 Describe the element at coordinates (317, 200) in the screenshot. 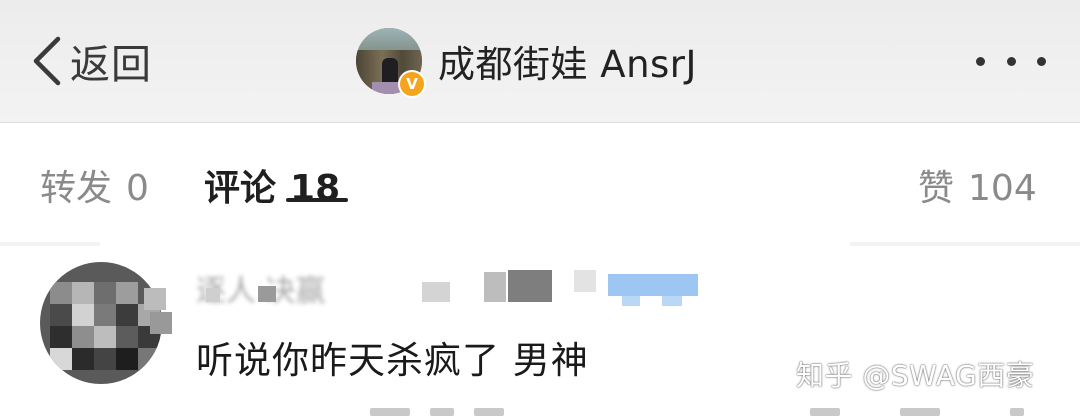

I see `active-tab-indicator` at that location.